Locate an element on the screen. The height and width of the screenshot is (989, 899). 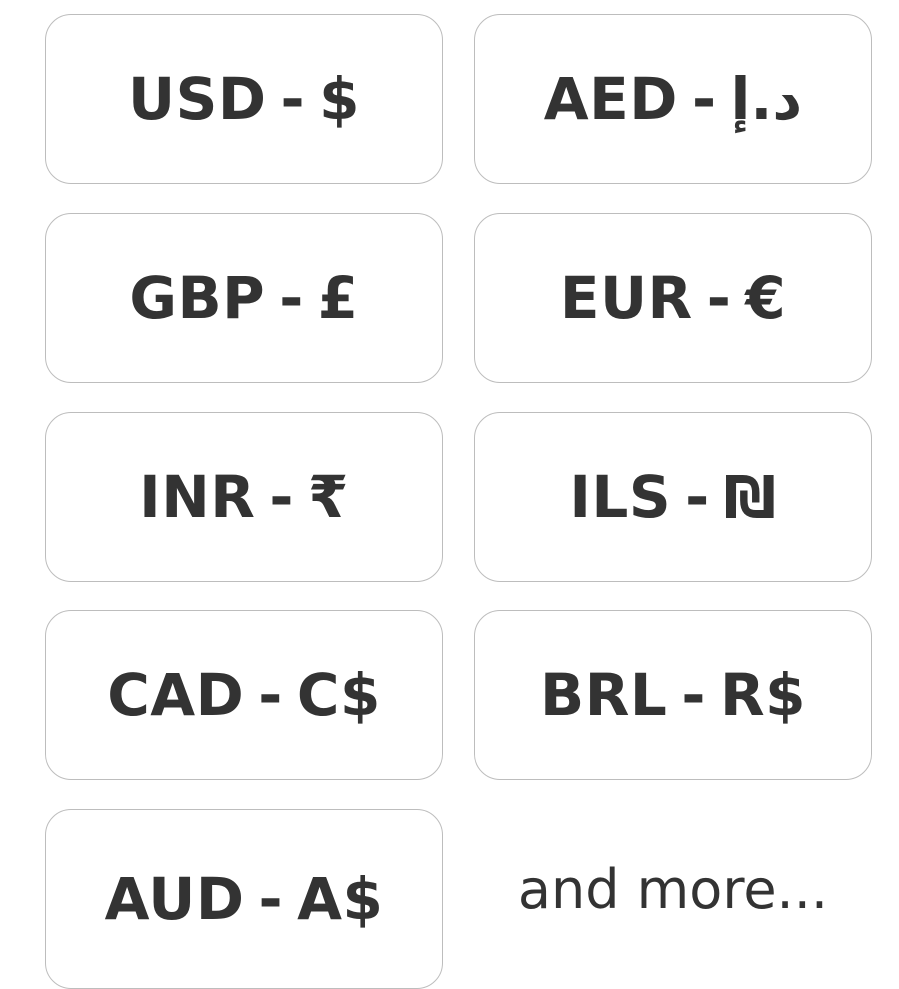
currency-card-ils: ILS - ₪ is located at coordinates (673, 497).